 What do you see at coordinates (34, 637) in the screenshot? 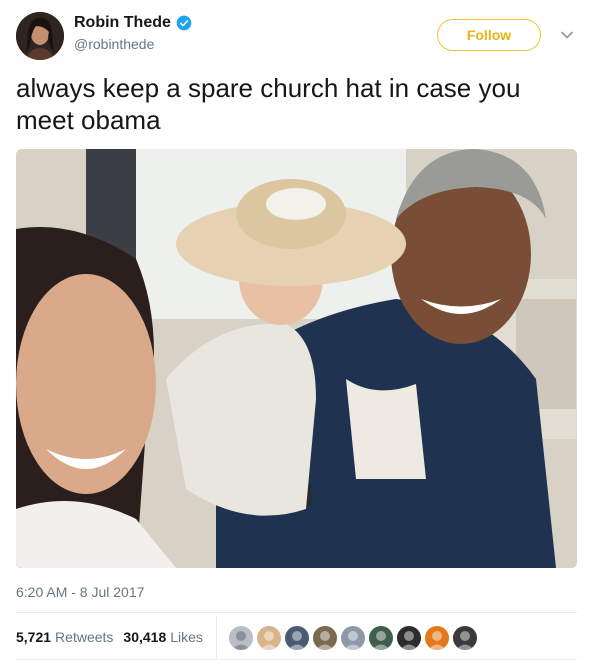
I see `retweets-count: 5,721` at bounding box center [34, 637].